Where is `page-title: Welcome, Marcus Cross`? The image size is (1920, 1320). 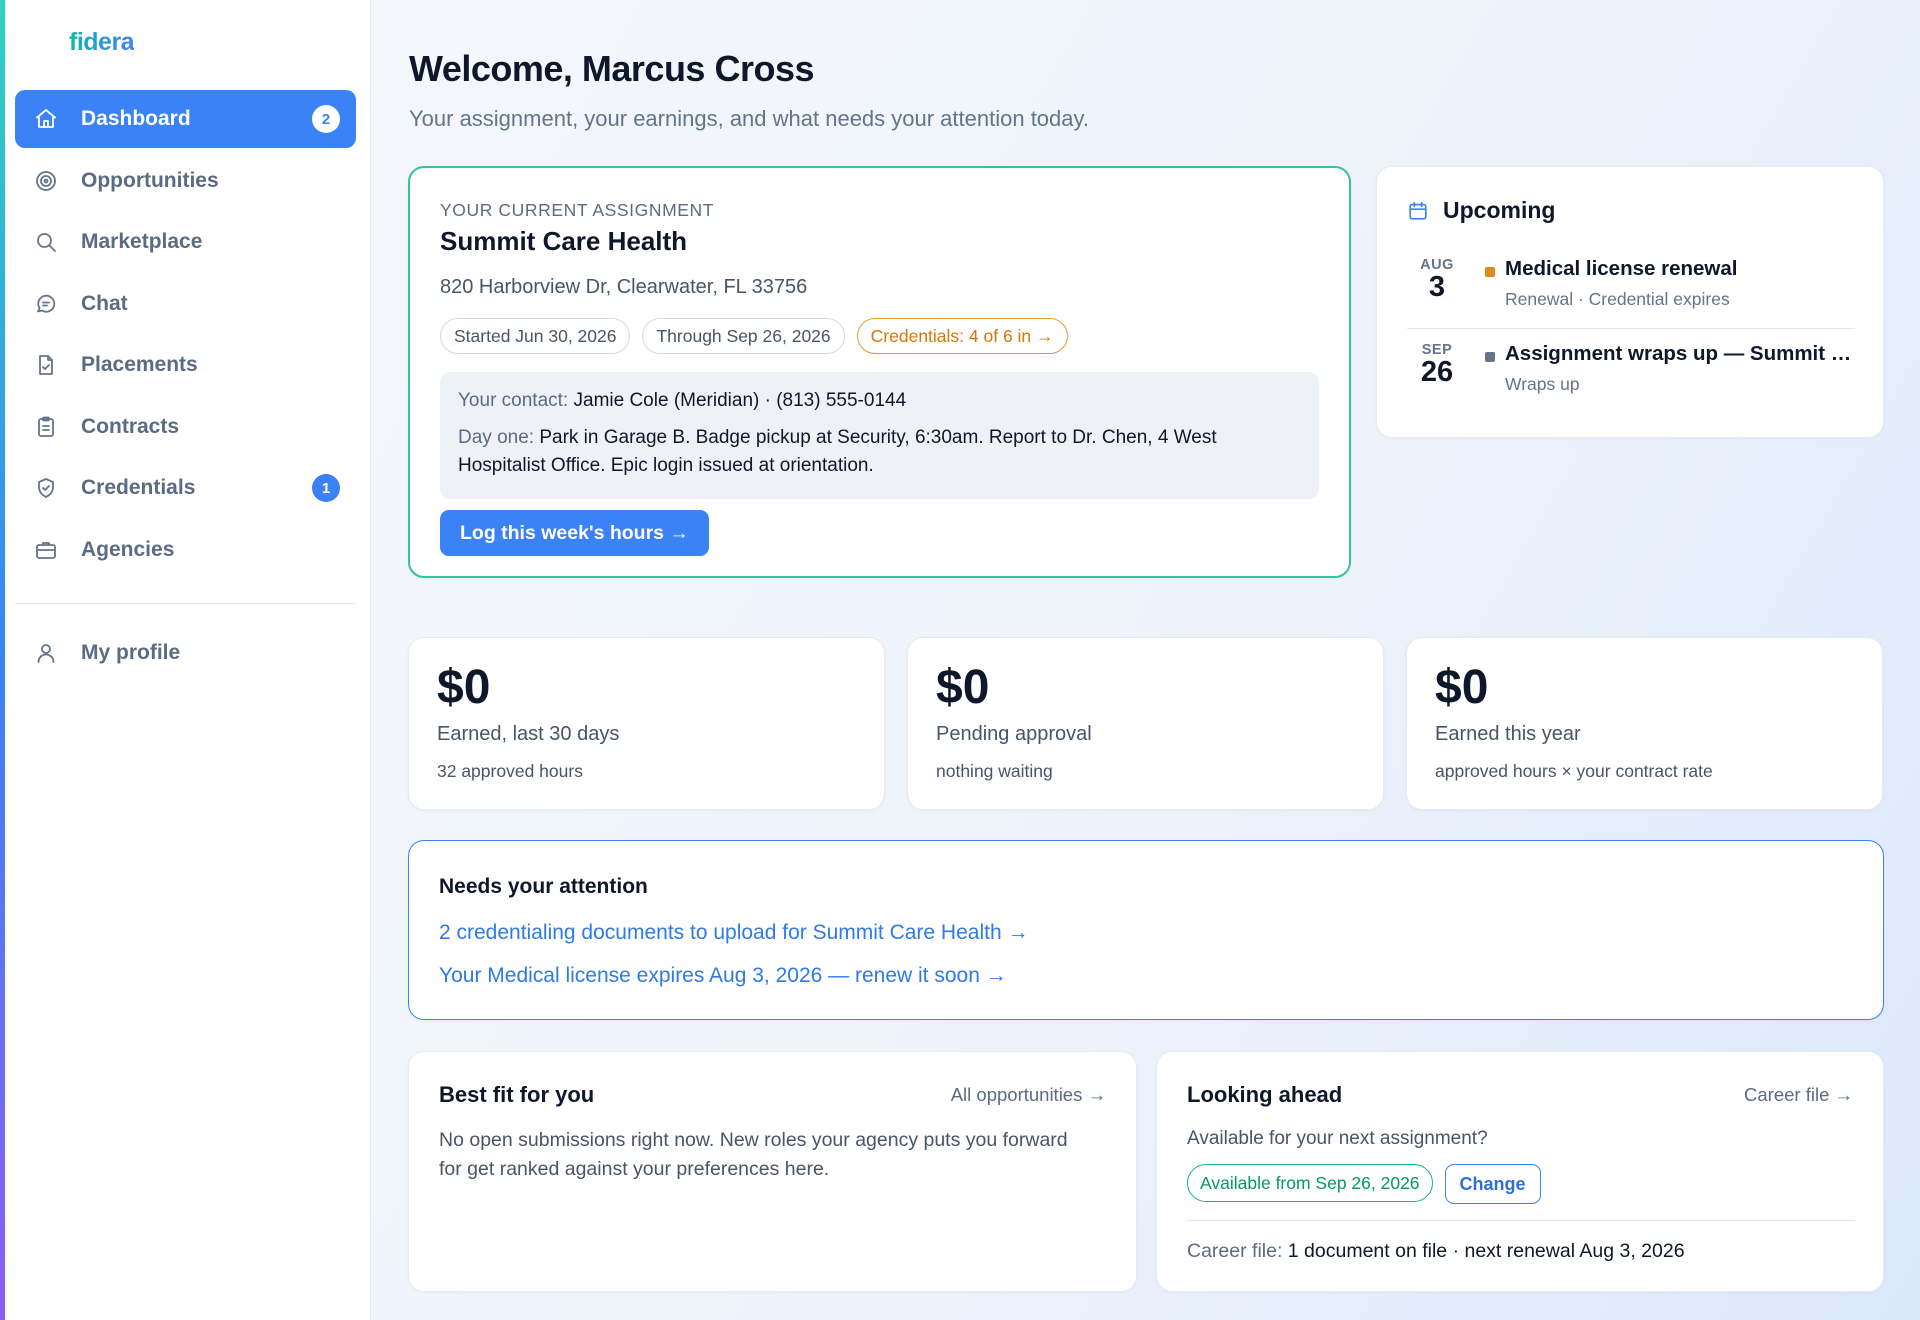 page-title: Welcome, Marcus Cross is located at coordinates (612, 68).